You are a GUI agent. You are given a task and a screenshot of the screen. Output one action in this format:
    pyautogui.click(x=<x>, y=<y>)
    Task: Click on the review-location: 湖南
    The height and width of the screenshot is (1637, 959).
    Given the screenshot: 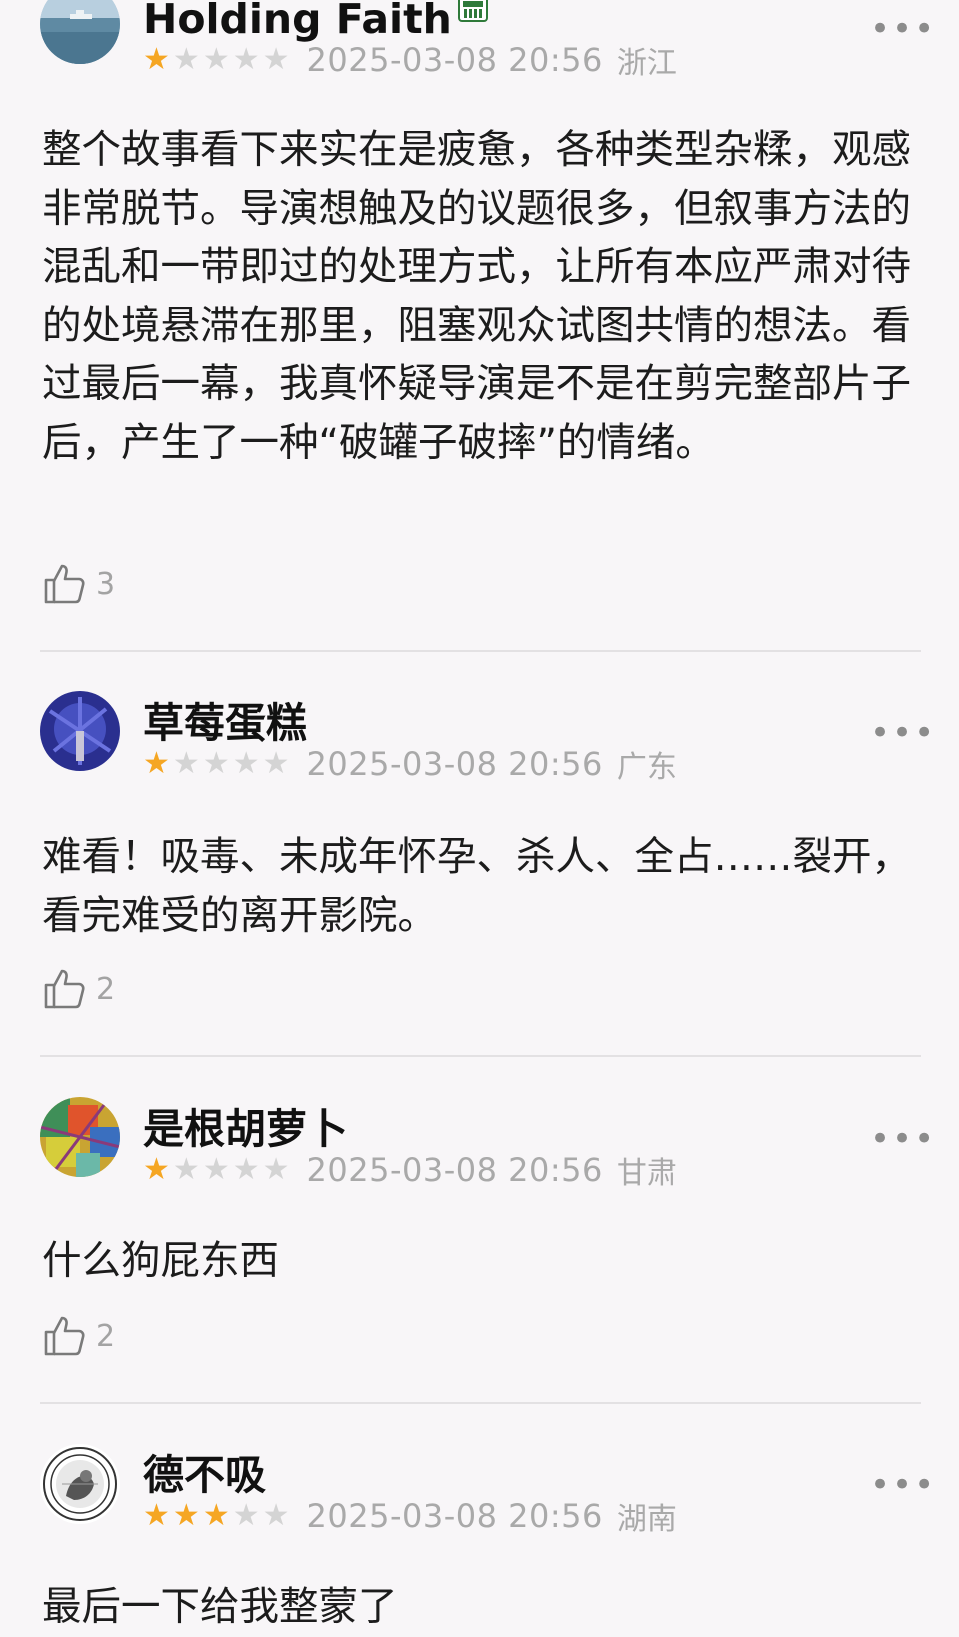 What is the action you would take?
    pyautogui.click(x=646, y=1519)
    